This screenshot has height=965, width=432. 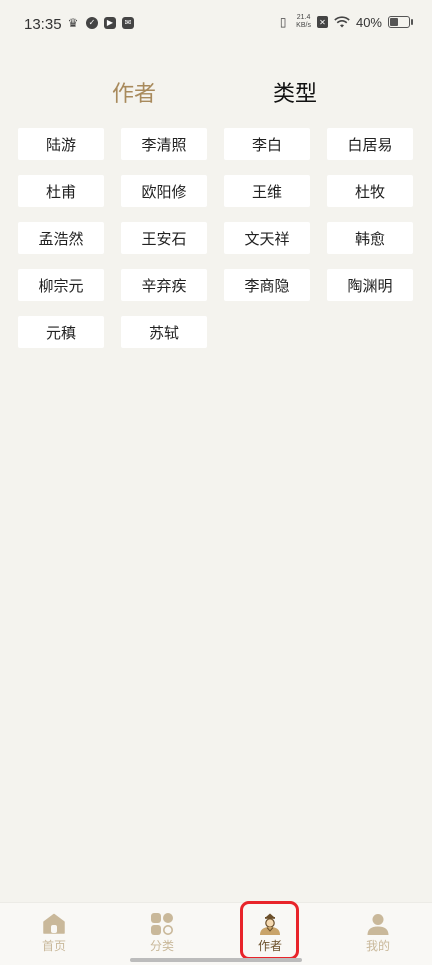 I want to click on tab-type: 类型, so click(x=295, y=92).